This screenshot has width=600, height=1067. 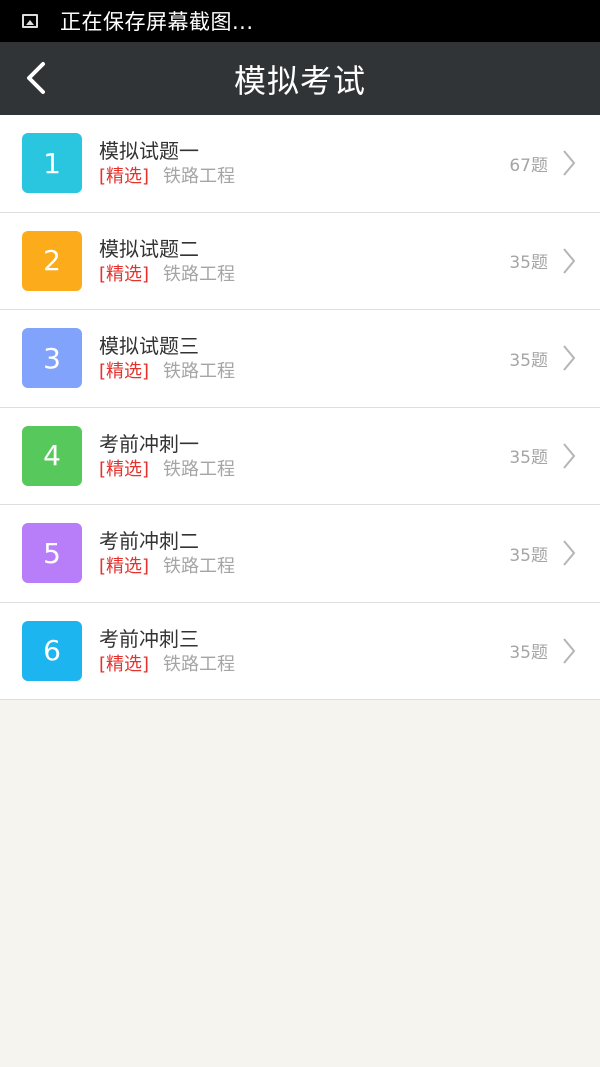 I want to click on list-item: 4 考前冲刺一 [精选] 铁路工程 35题, so click(x=300, y=456).